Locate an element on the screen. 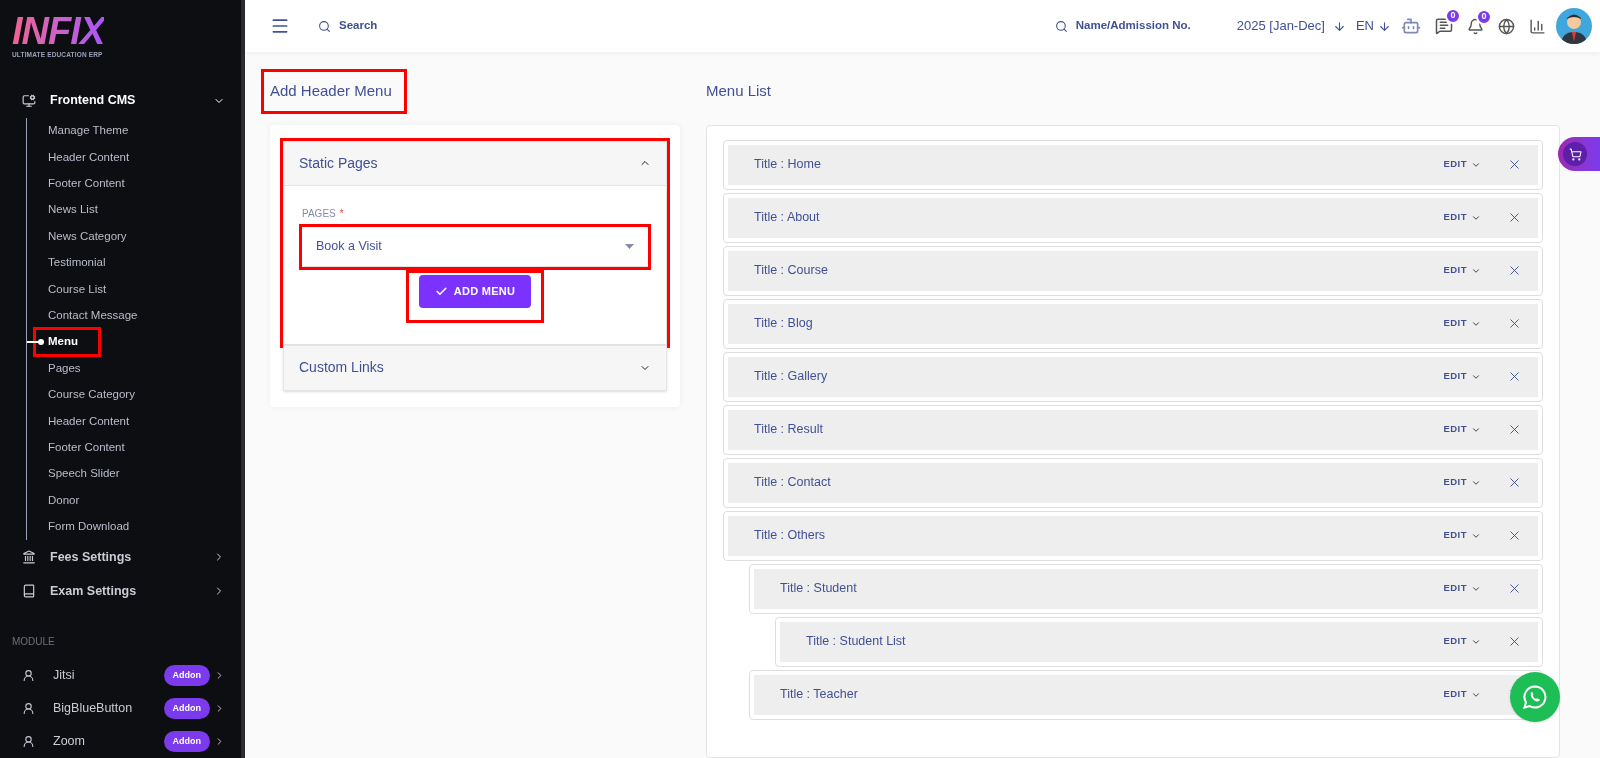 The width and height of the screenshot is (1600, 758). menu-item: Title : Contact EDIT is located at coordinates (1133, 482).